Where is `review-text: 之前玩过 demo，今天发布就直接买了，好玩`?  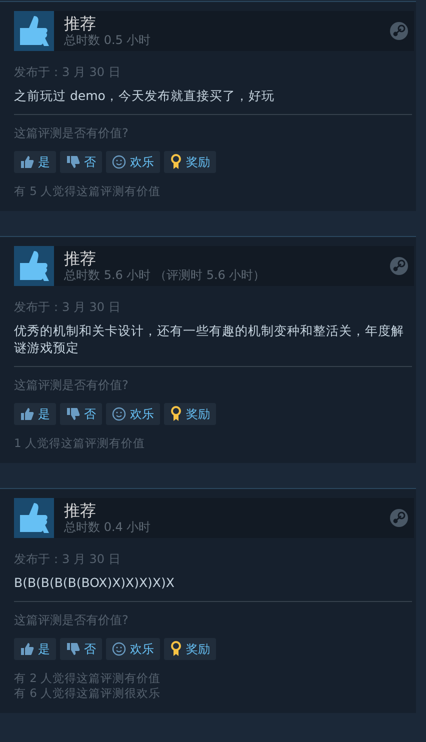
review-text: 之前玩过 demo，今天发布就直接买了，好玩 is located at coordinates (145, 95).